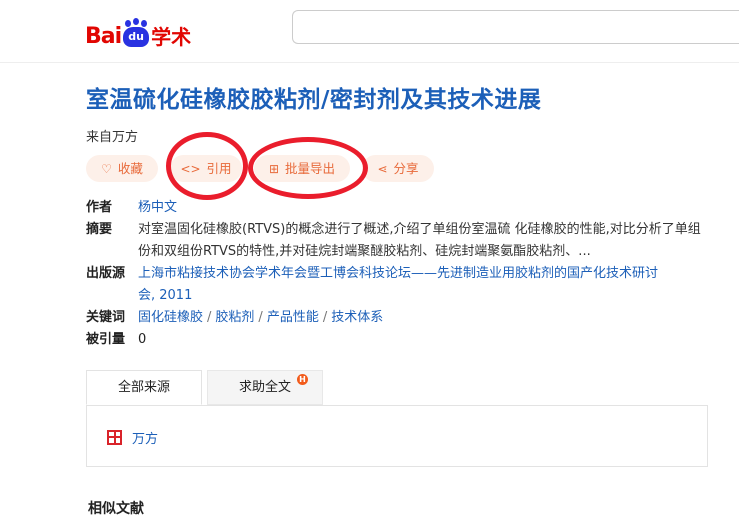 This screenshot has width=739, height=524. I want to click on paw-icon: du, so click(136, 33).